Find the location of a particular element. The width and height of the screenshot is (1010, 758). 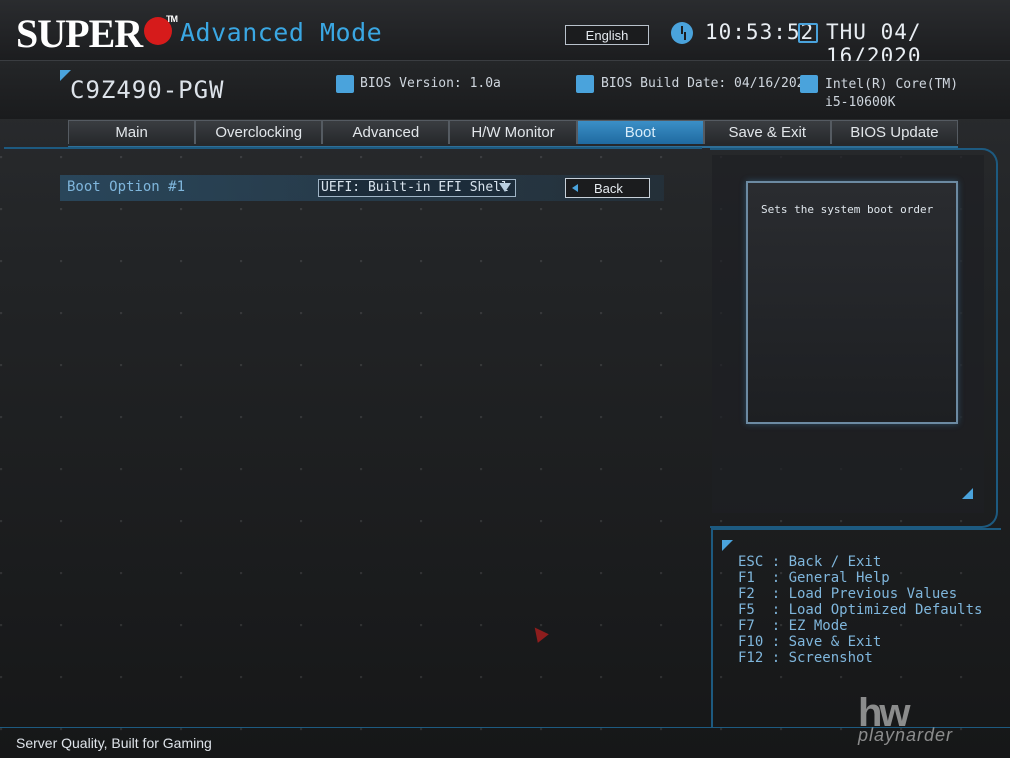

tab-overclocking: Overclocking is located at coordinates (259, 132).